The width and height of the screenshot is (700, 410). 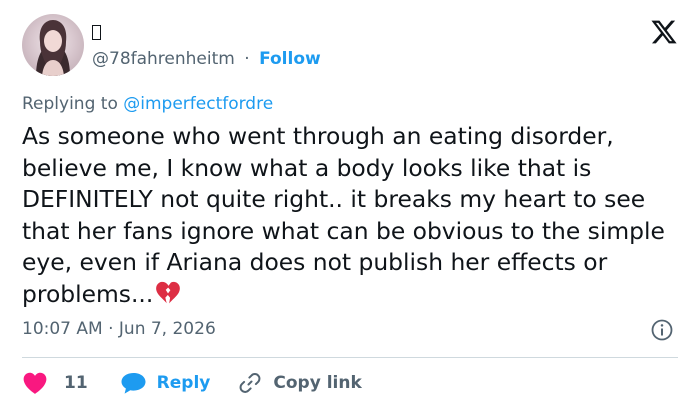 I want to click on info-icon, so click(x=662, y=330).